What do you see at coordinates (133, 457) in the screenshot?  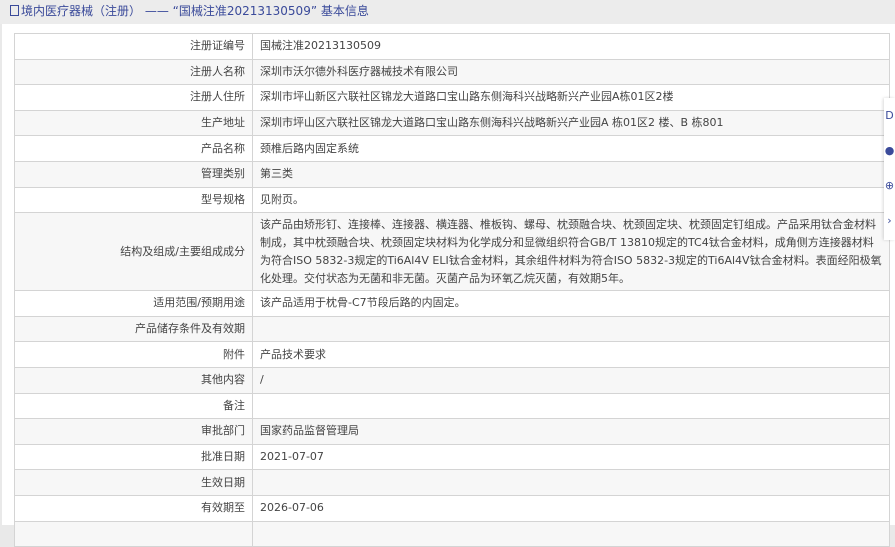 I see `row-label: 批准日期` at bounding box center [133, 457].